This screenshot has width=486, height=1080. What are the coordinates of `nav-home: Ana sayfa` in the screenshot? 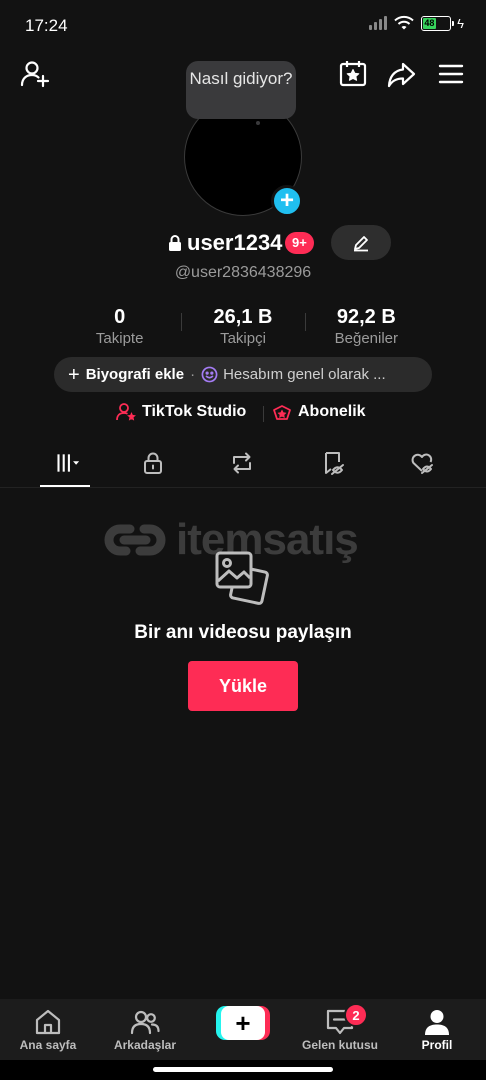 It's located at (48, 1029).